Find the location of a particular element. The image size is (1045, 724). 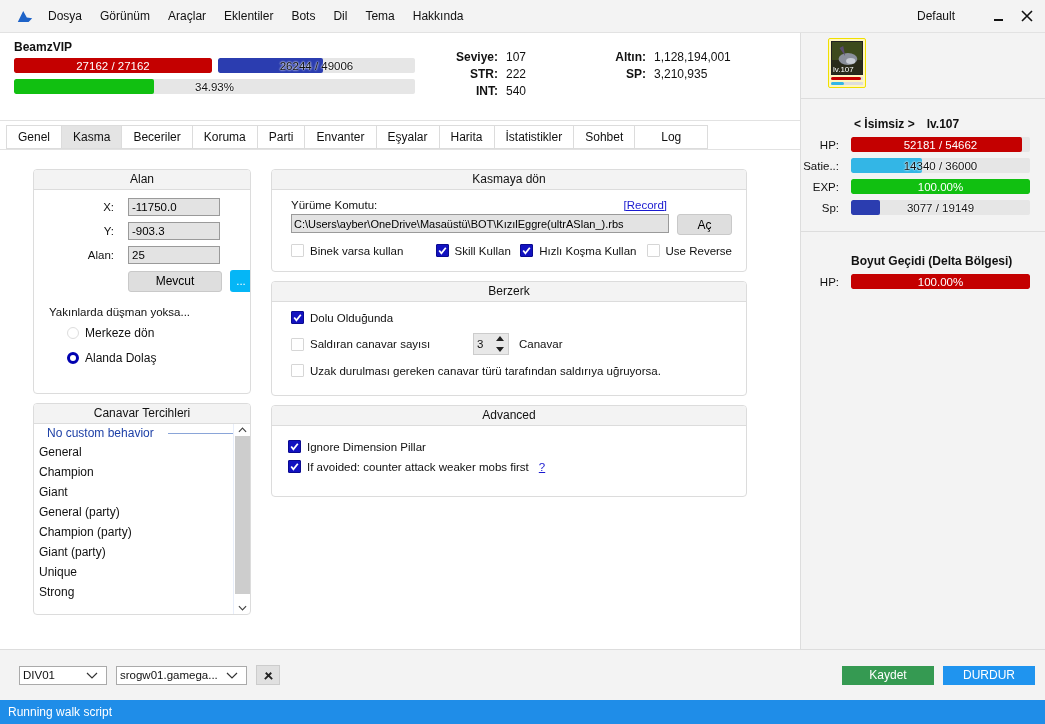

member-name: < İsimsiz > is located at coordinates (884, 124).